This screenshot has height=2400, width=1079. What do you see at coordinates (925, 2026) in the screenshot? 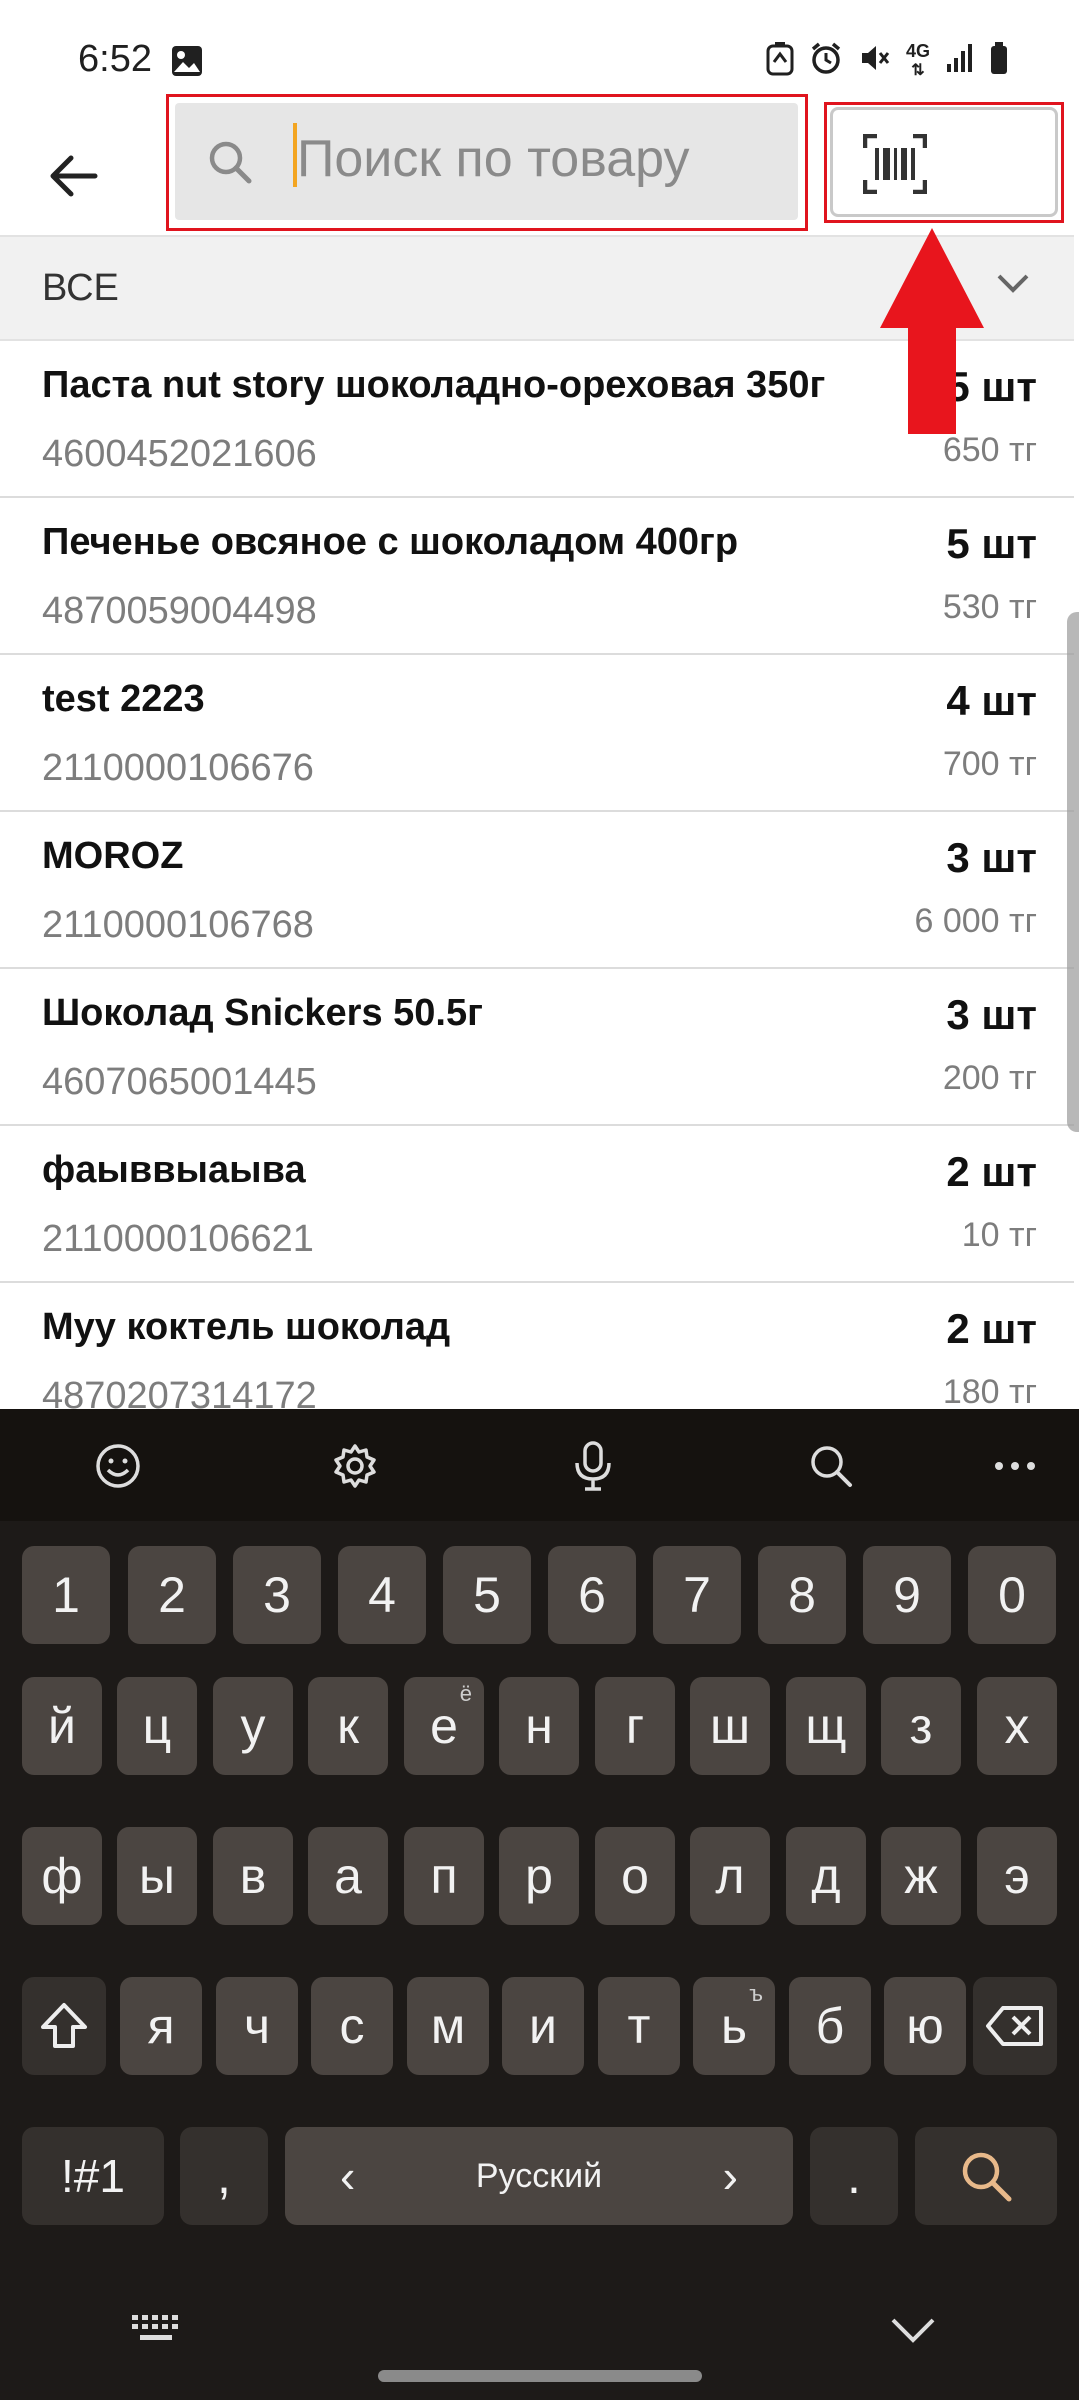
I see `key-letter: ю` at bounding box center [925, 2026].